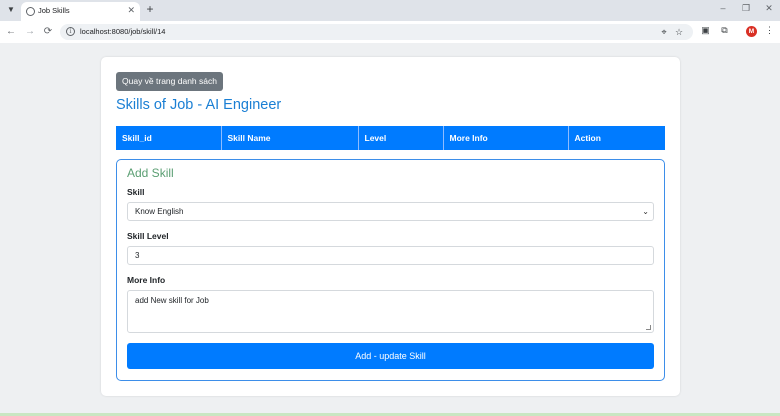 Image resolution: width=780 pixels, height=416 pixels. Describe the element at coordinates (390, 356) in the screenshot. I see `add-update-skill-button: Add - update Skill` at that location.